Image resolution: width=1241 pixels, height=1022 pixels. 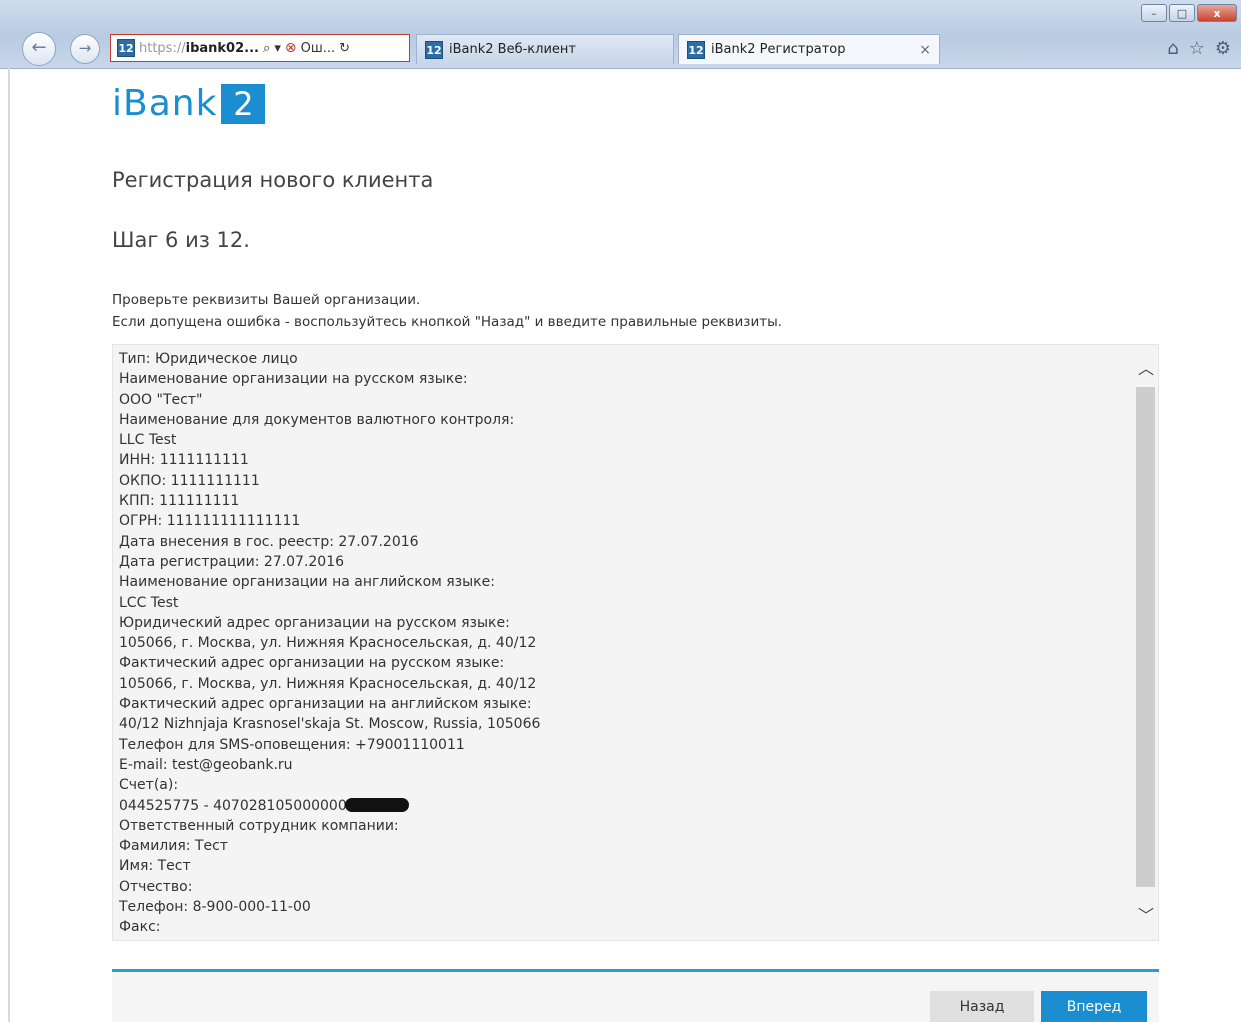 What do you see at coordinates (181, 240) in the screenshot?
I see `step-indicator: Шаг 6 из 12.` at bounding box center [181, 240].